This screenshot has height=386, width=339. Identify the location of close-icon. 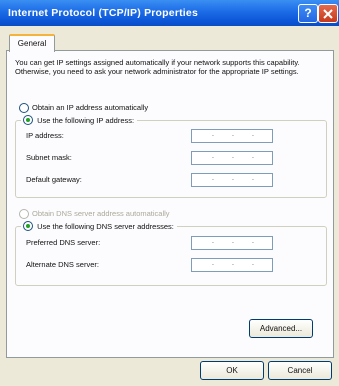
(328, 13).